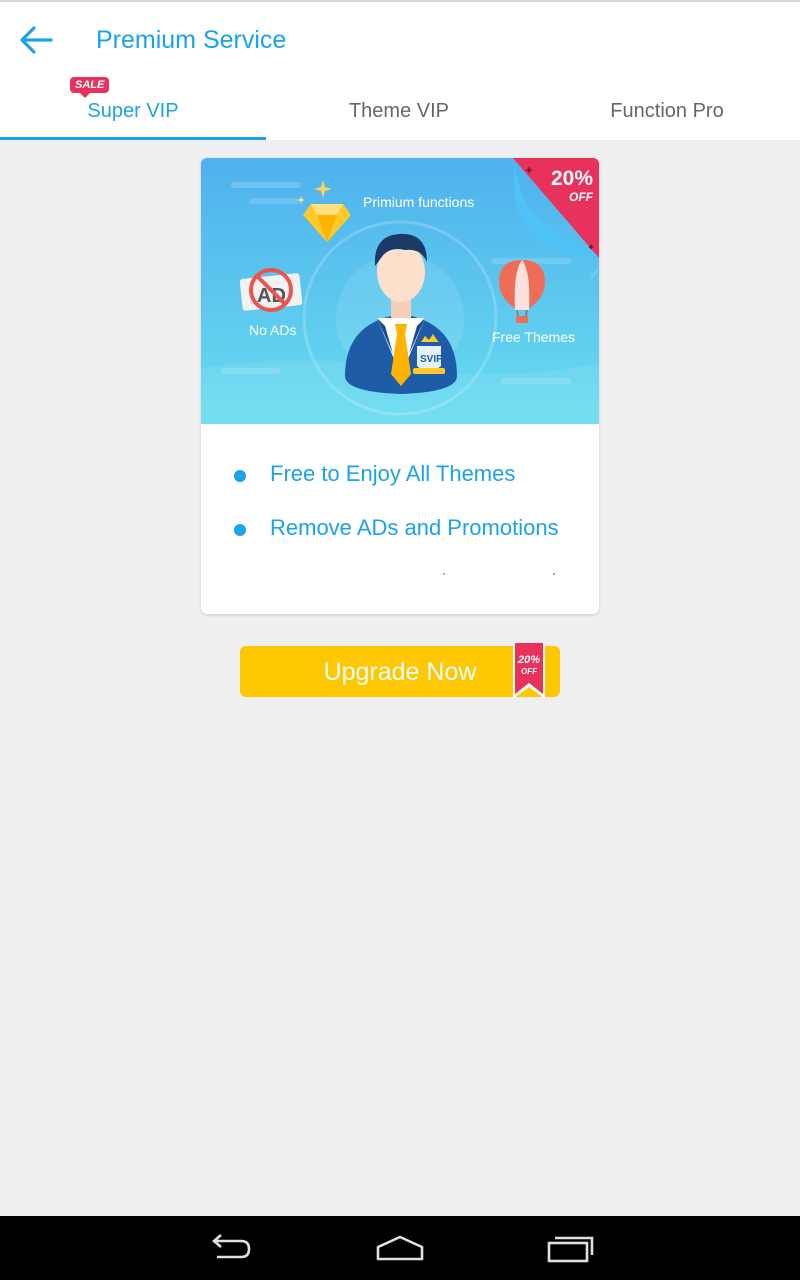  Describe the element at coordinates (522, 291) in the screenshot. I see `hot-air-balloon-icon` at that location.